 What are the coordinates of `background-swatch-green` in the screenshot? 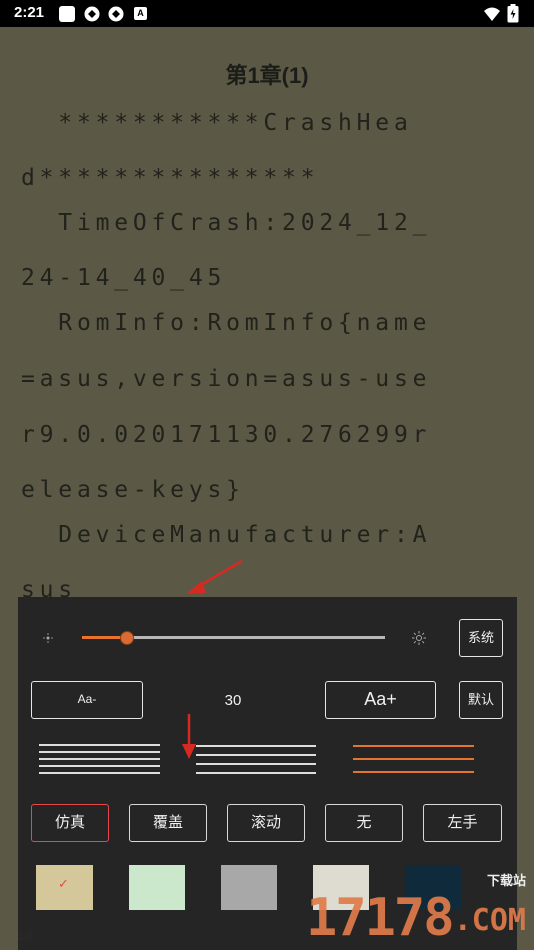 It's located at (157, 887).